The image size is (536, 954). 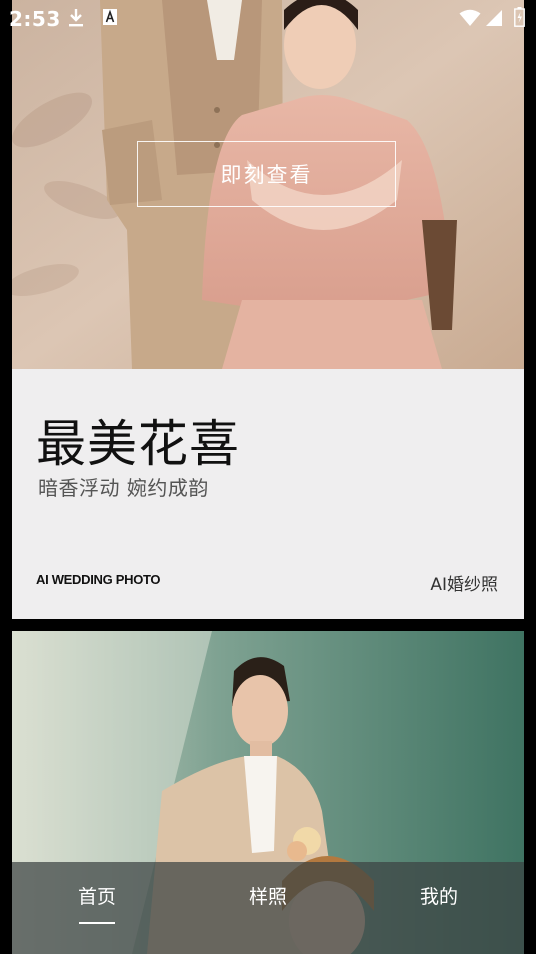 I want to click on status-bar: 2:53, so click(x=268, y=18).